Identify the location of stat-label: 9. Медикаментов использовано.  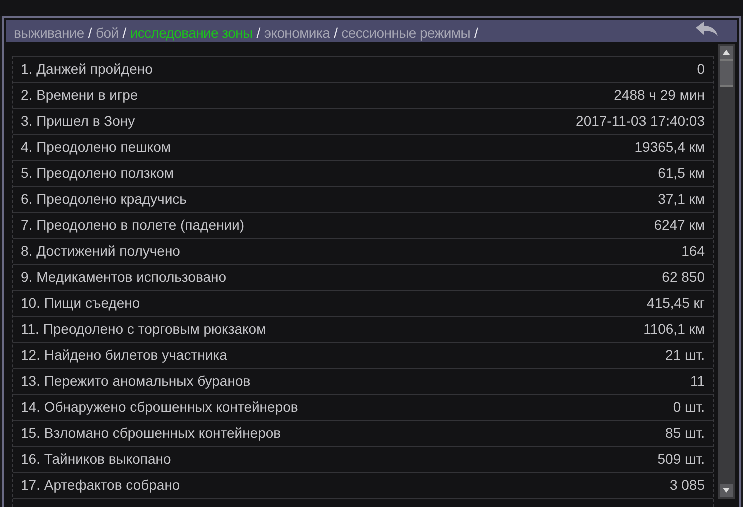
(124, 277).